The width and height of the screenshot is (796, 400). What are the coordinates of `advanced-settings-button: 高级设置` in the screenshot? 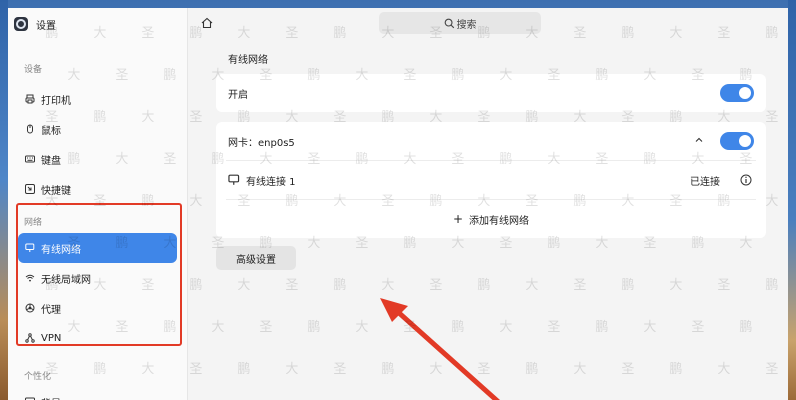 It's located at (256, 258).